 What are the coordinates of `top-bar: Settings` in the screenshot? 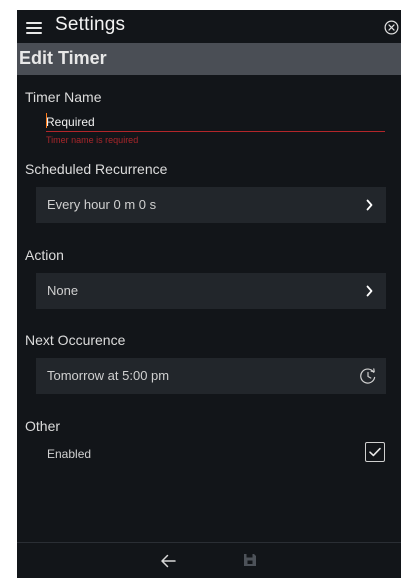 It's located at (209, 26).